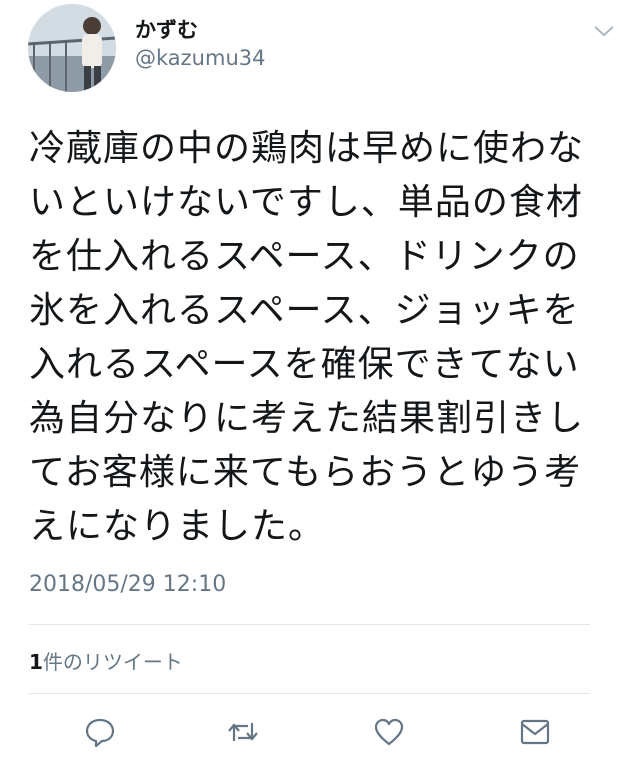 Image resolution: width=640 pixels, height=773 pixels. Describe the element at coordinates (604, 31) in the screenshot. I see `chevron-down-icon` at that location.